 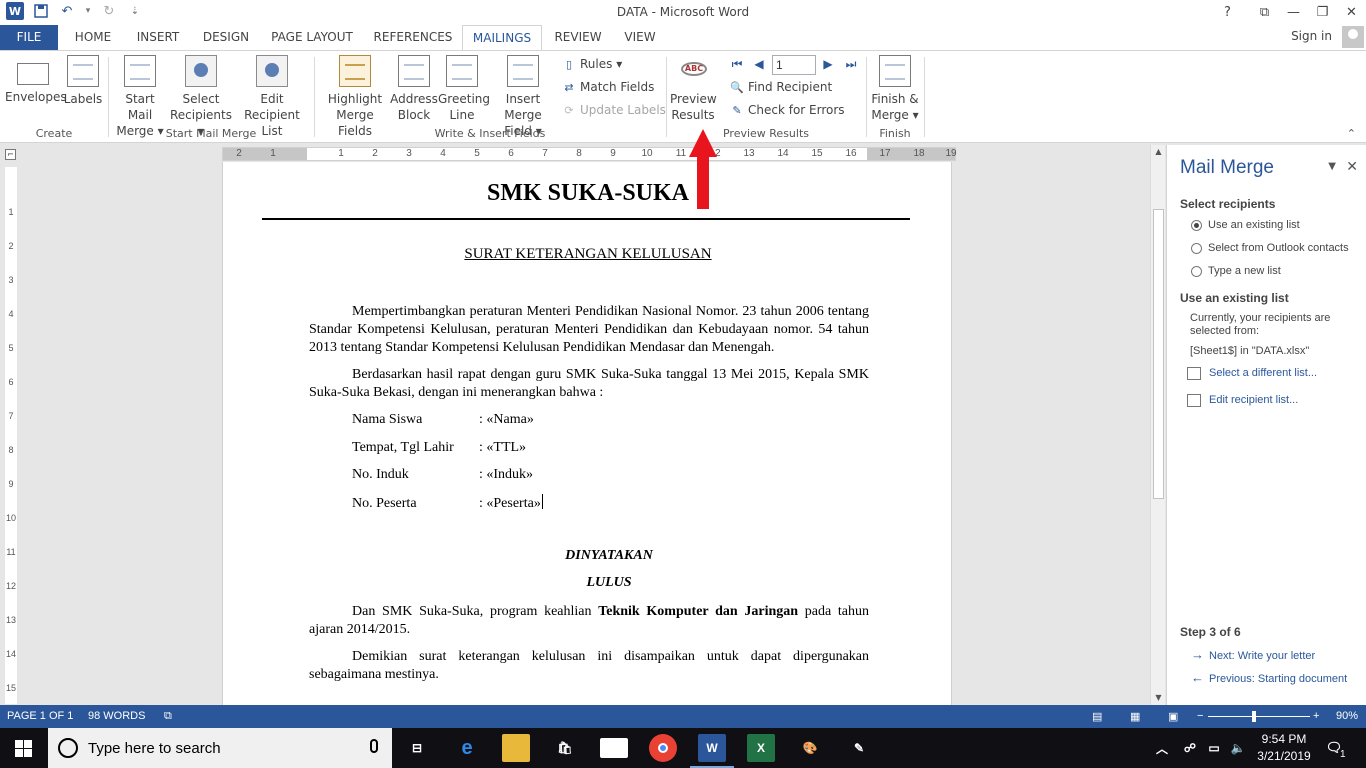 What do you see at coordinates (1190, 748) in the screenshot?
I see `network-icon: ☍` at bounding box center [1190, 748].